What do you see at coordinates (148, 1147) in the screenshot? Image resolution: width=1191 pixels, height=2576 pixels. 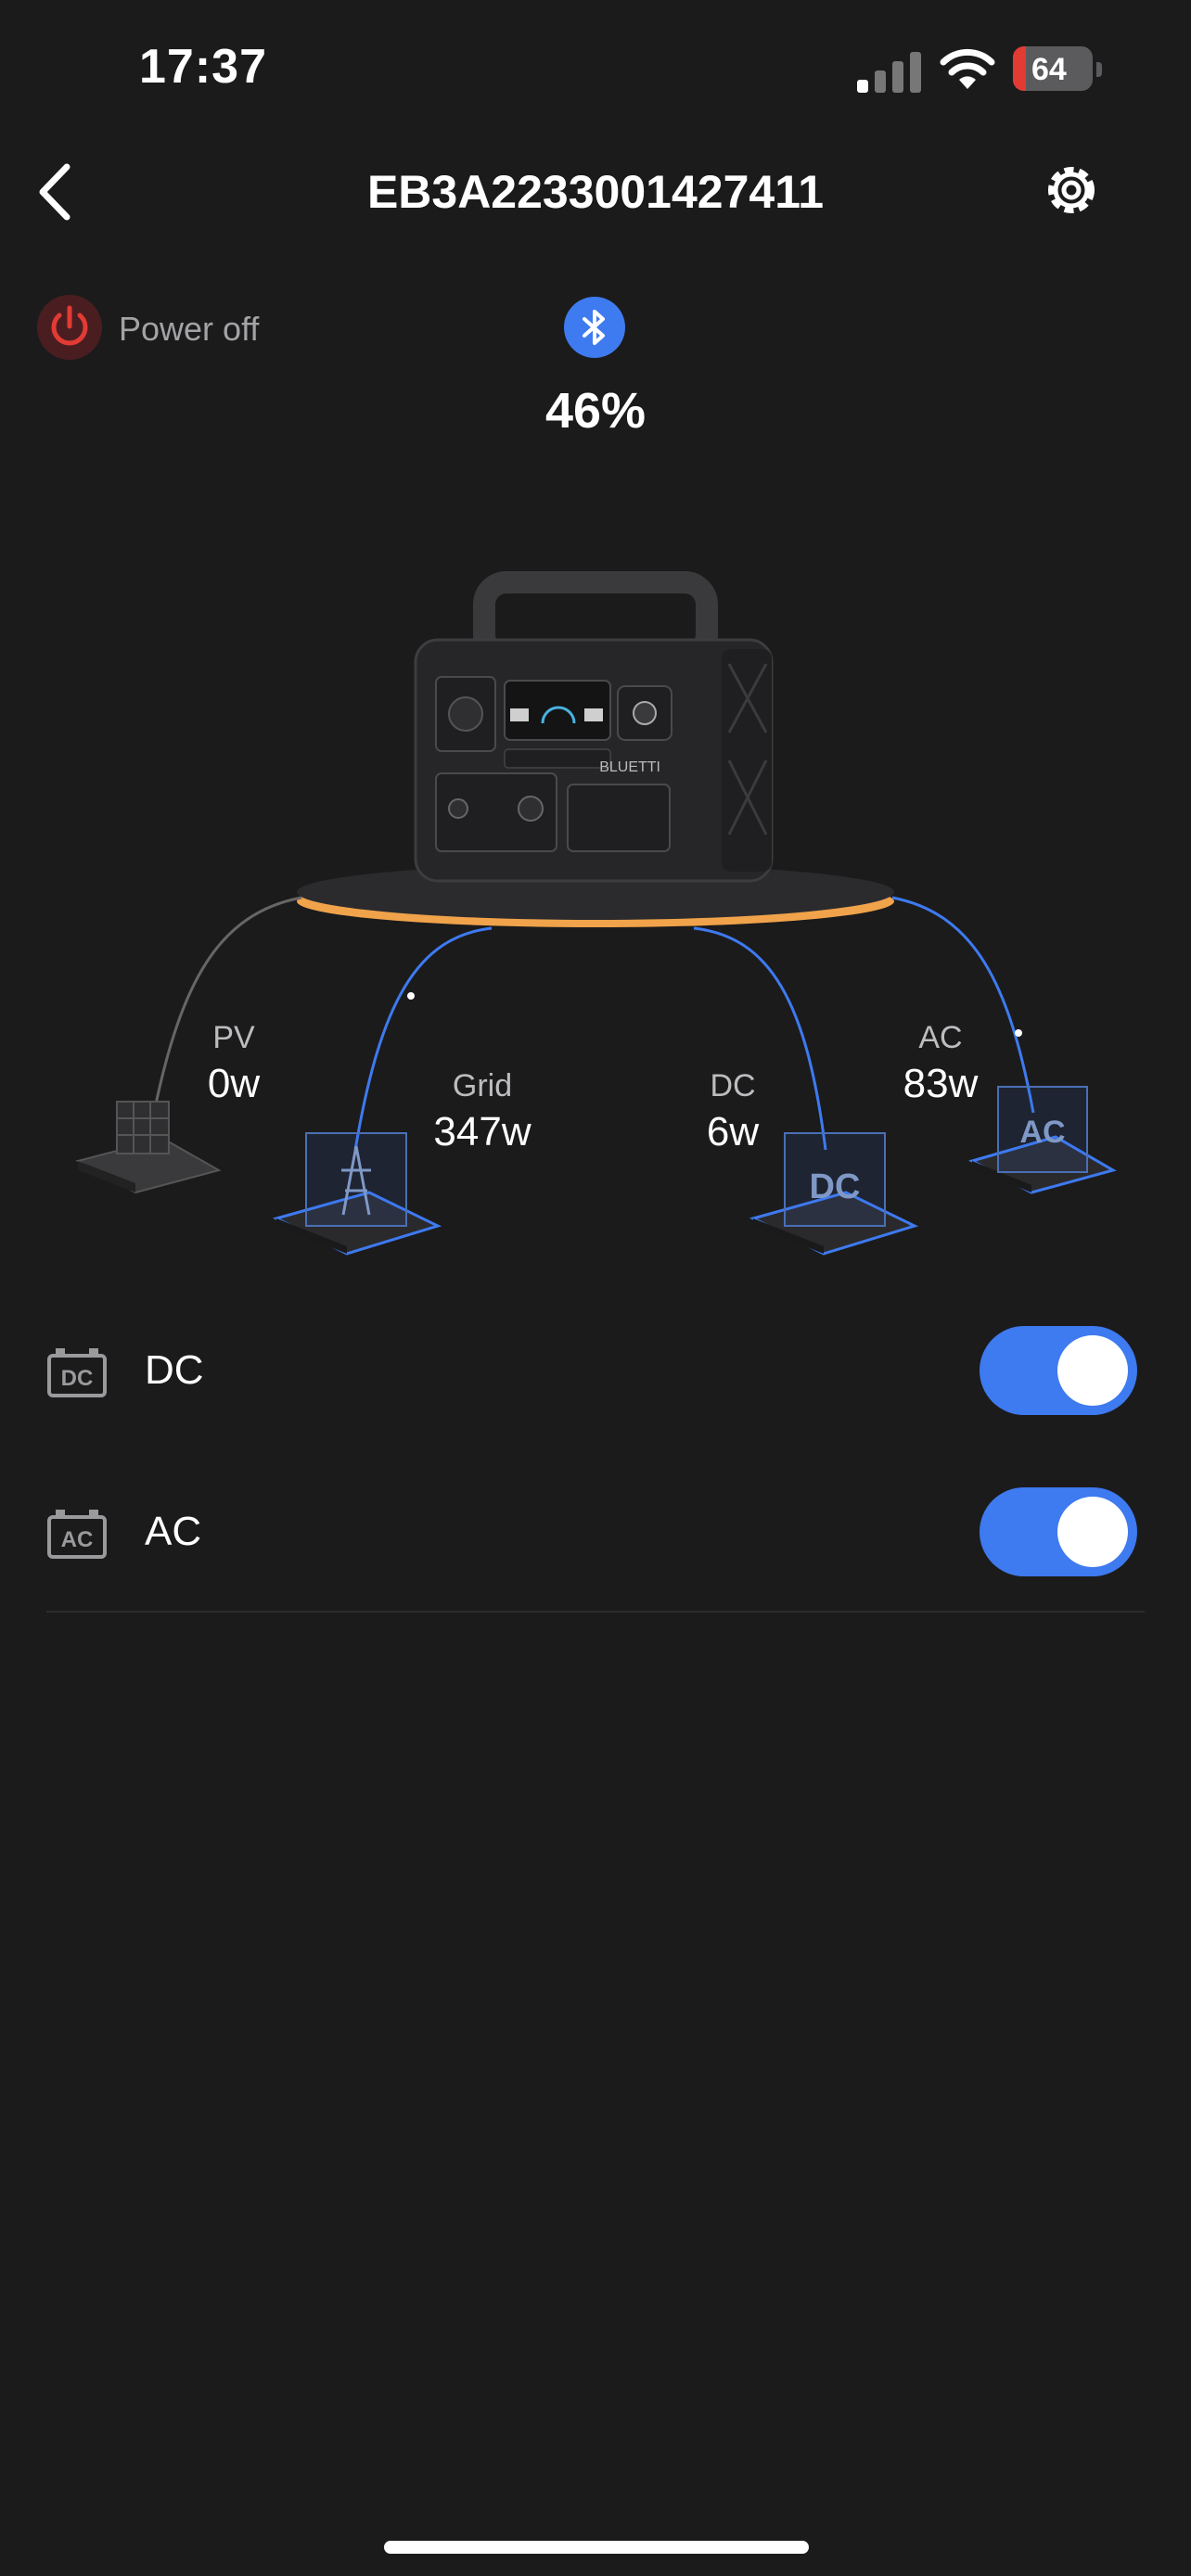 I see `pv-base-icon` at bounding box center [148, 1147].